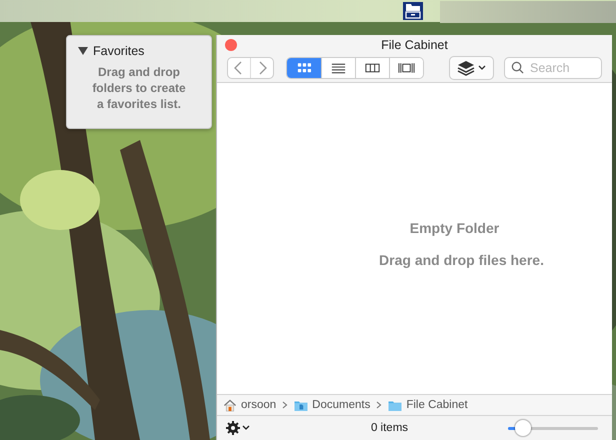  I want to click on empty-folder-title: Empty Folder, so click(455, 228).